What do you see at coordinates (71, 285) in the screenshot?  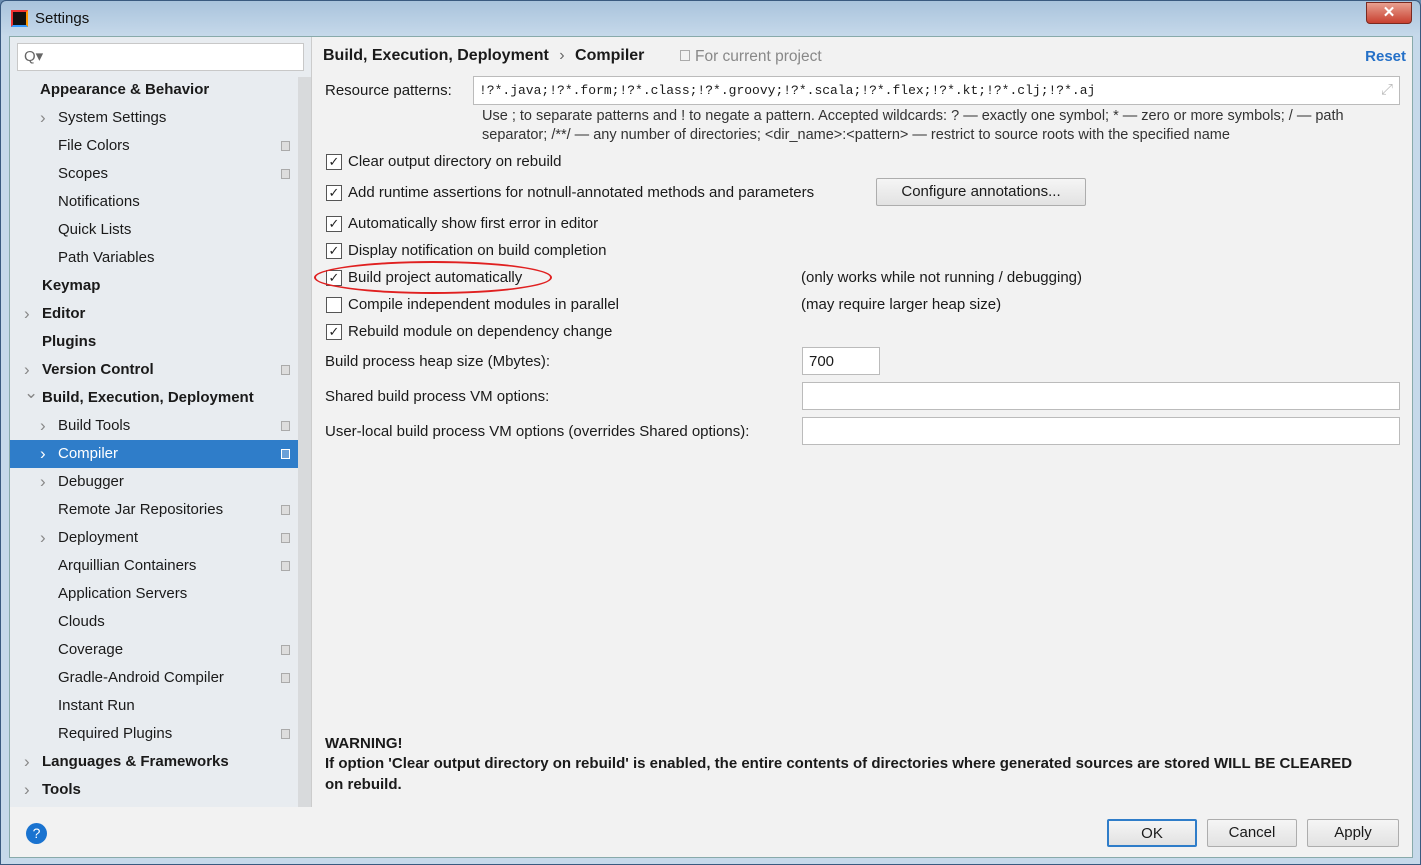 I see `sidebar-item-label: Keymap` at bounding box center [71, 285].